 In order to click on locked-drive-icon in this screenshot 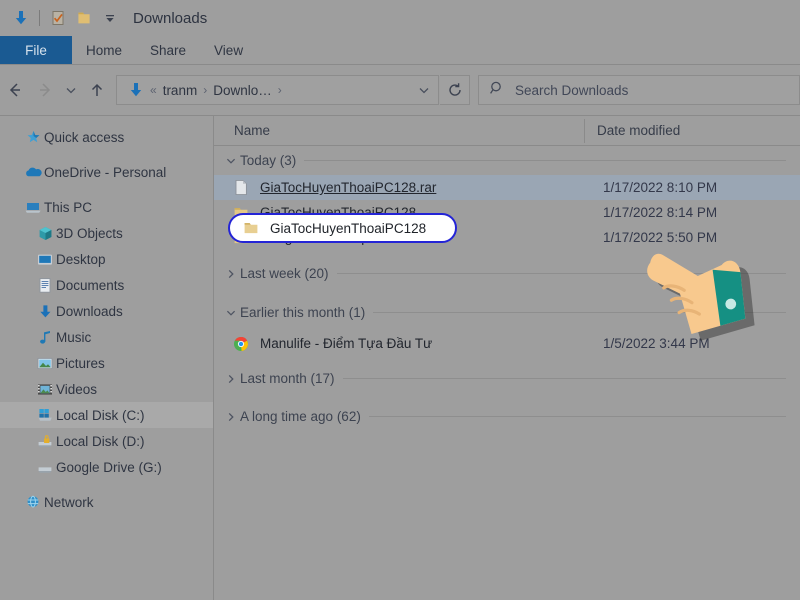, I will do `click(45, 441)`.